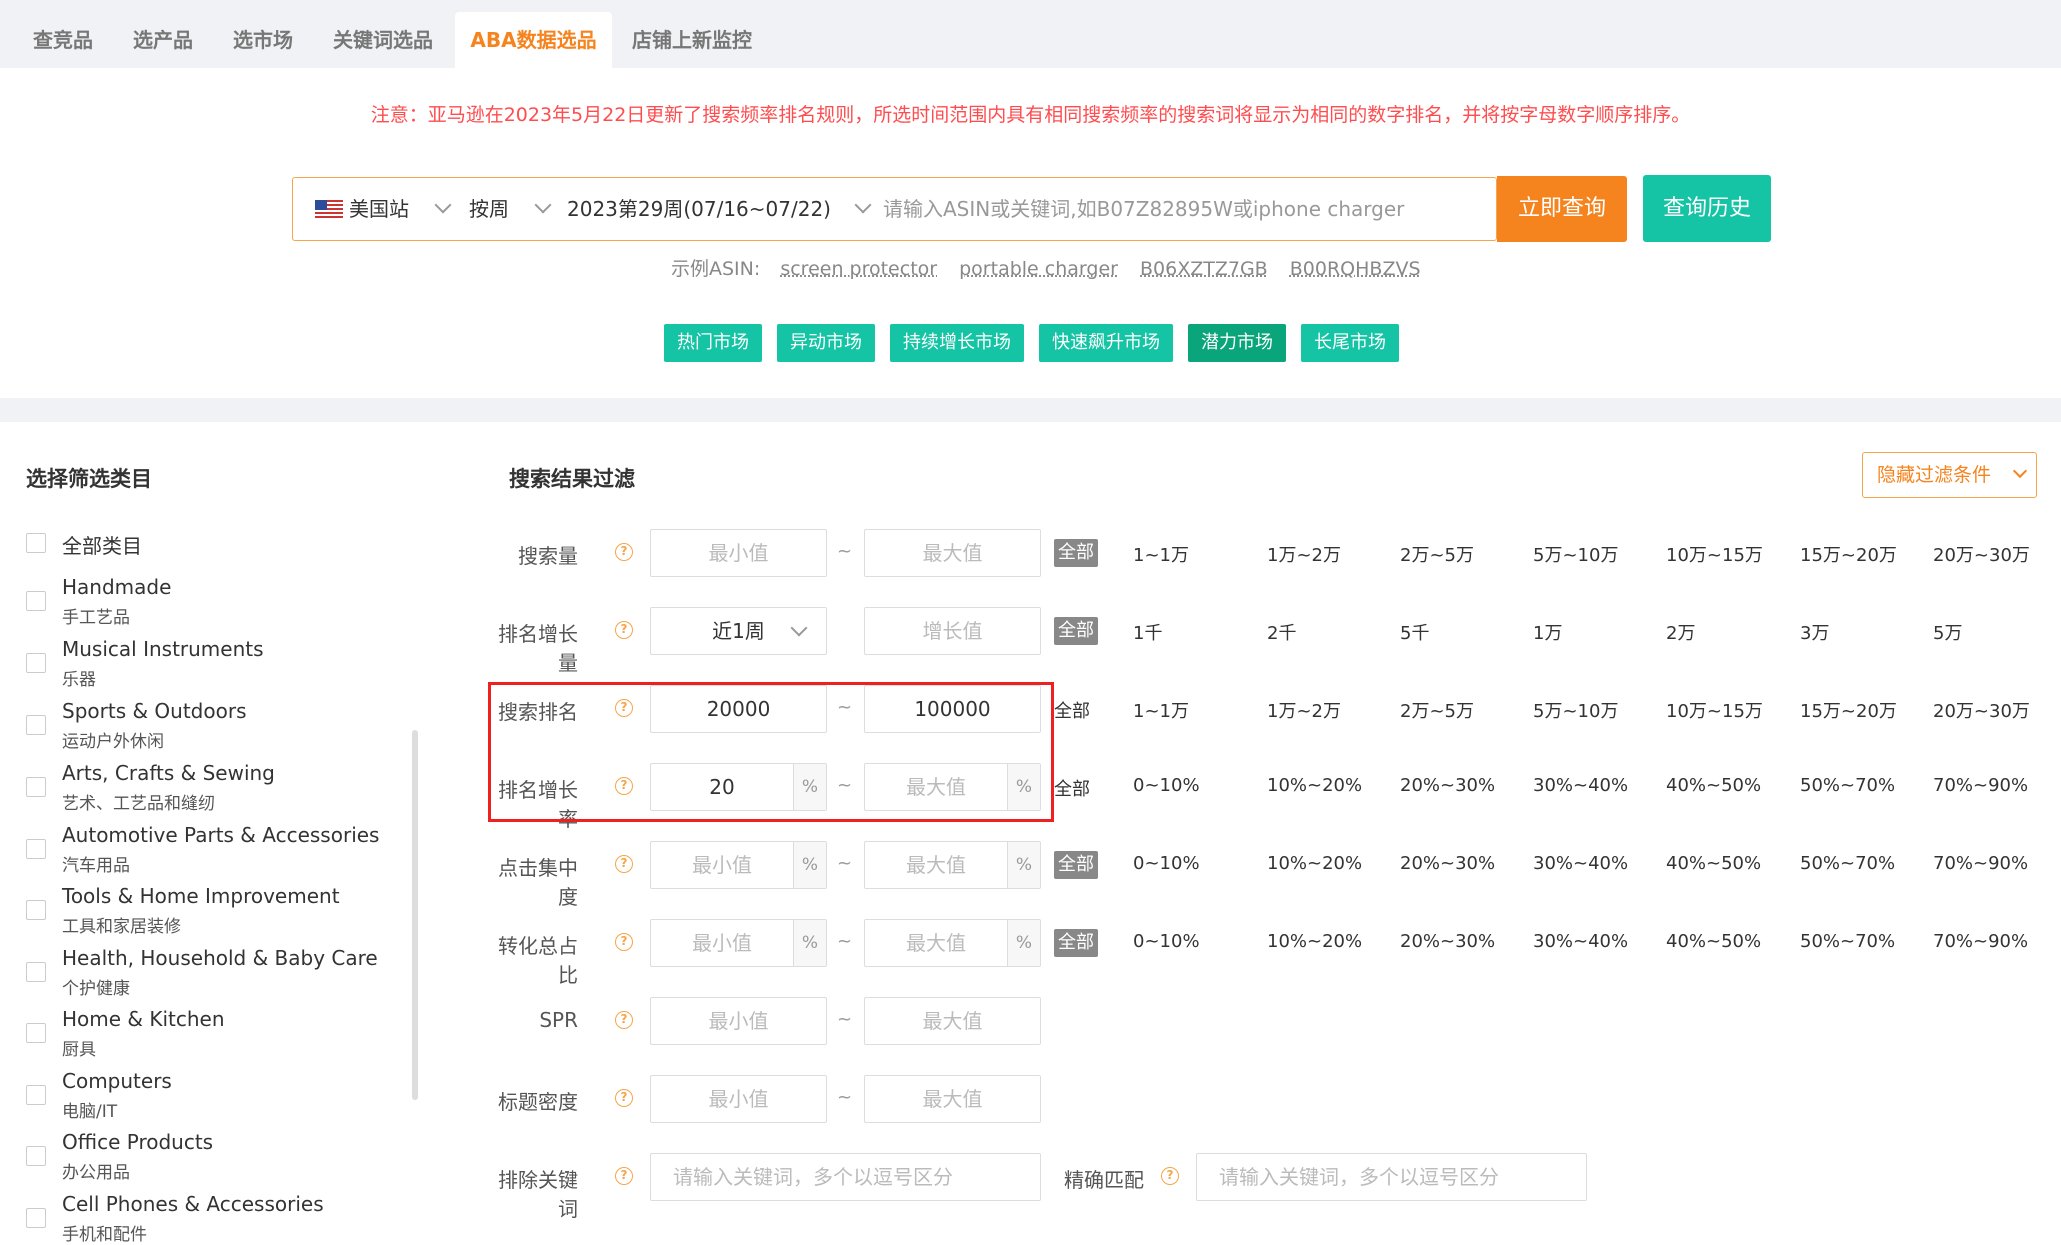  Describe the element at coordinates (952, 1099) in the screenshot. I see `title-density-max: 最大值` at that location.